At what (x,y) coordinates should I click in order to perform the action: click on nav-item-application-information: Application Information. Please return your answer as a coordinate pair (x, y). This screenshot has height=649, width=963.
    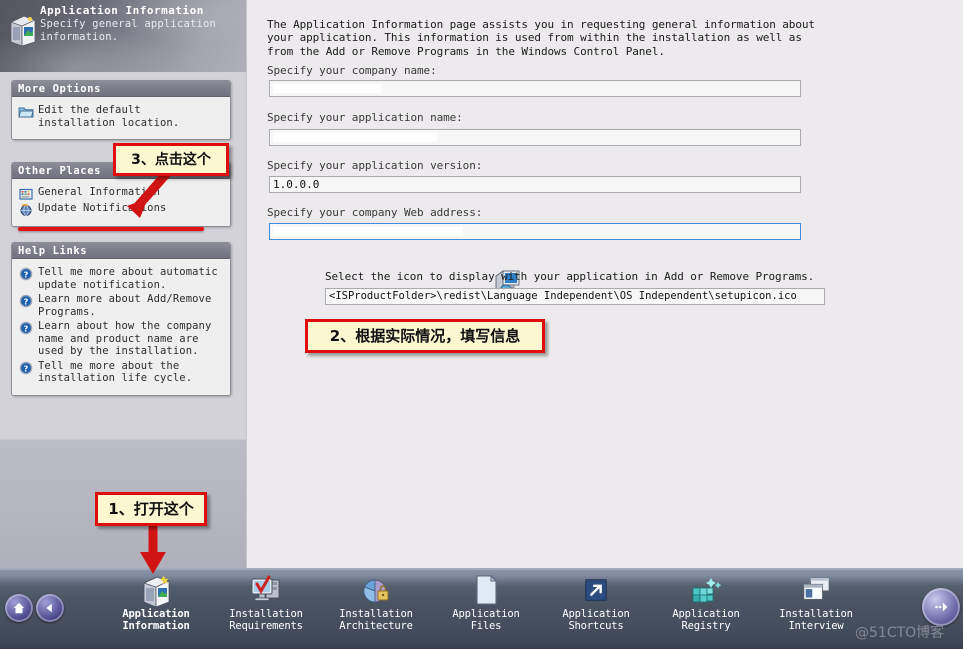
    Looking at the image, I should click on (156, 602).